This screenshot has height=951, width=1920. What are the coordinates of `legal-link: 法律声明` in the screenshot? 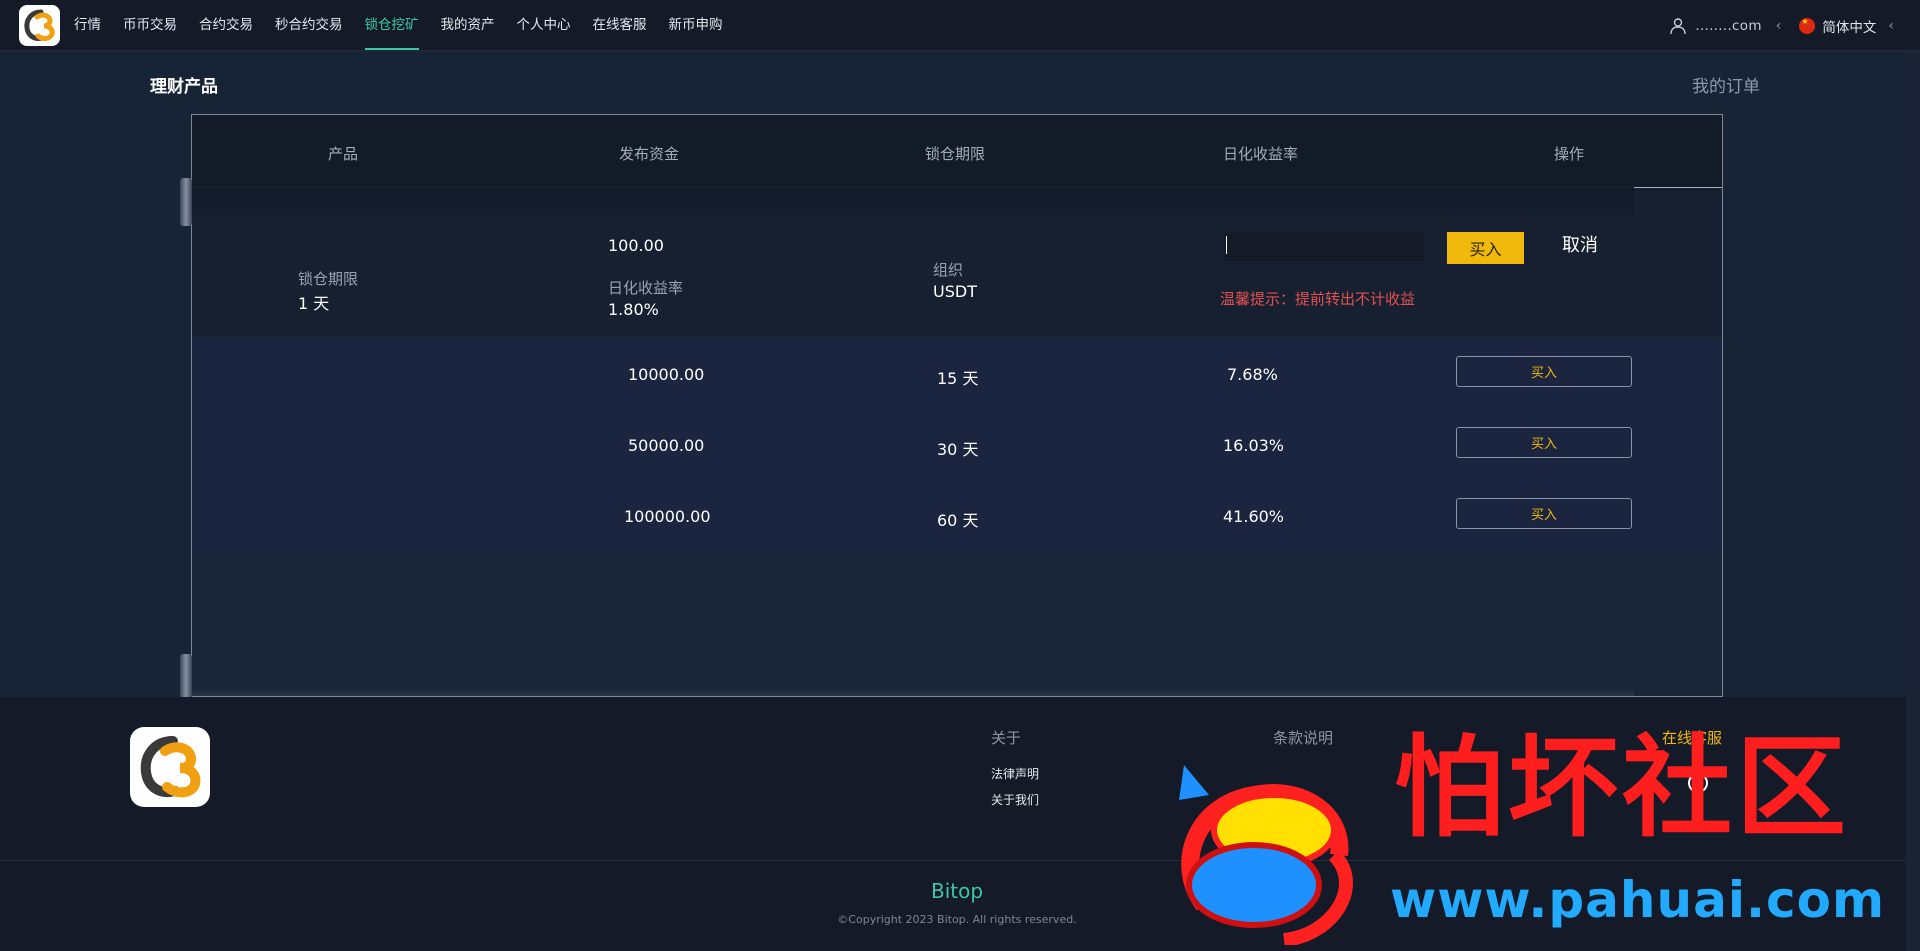 It's located at (1015, 773).